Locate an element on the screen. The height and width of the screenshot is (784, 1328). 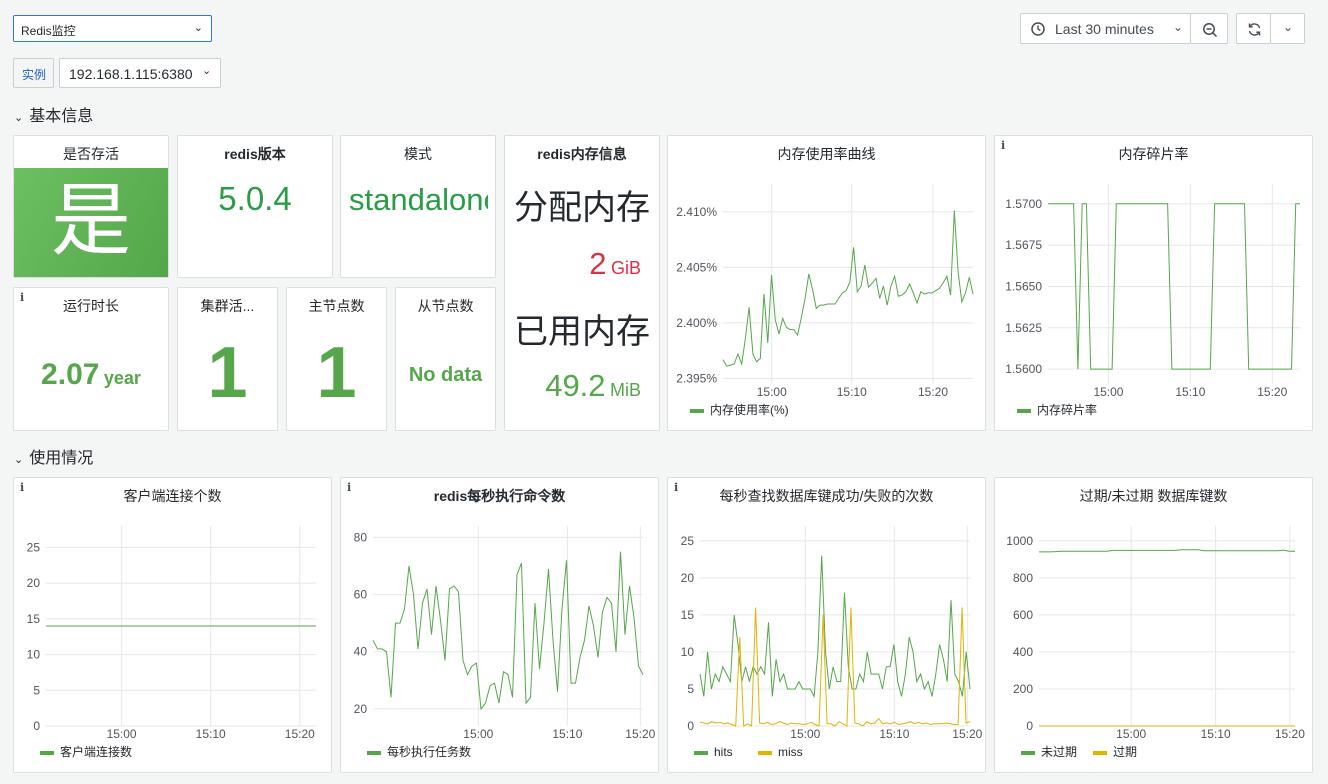
y-tick-label: 40 is located at coordinates (361, 652).